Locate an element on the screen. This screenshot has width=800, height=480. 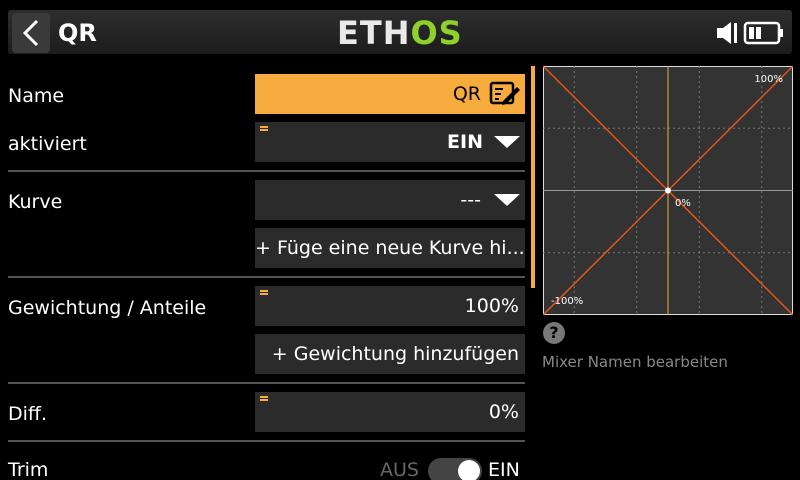
speaker-icon is located at coordinates (727, 33).